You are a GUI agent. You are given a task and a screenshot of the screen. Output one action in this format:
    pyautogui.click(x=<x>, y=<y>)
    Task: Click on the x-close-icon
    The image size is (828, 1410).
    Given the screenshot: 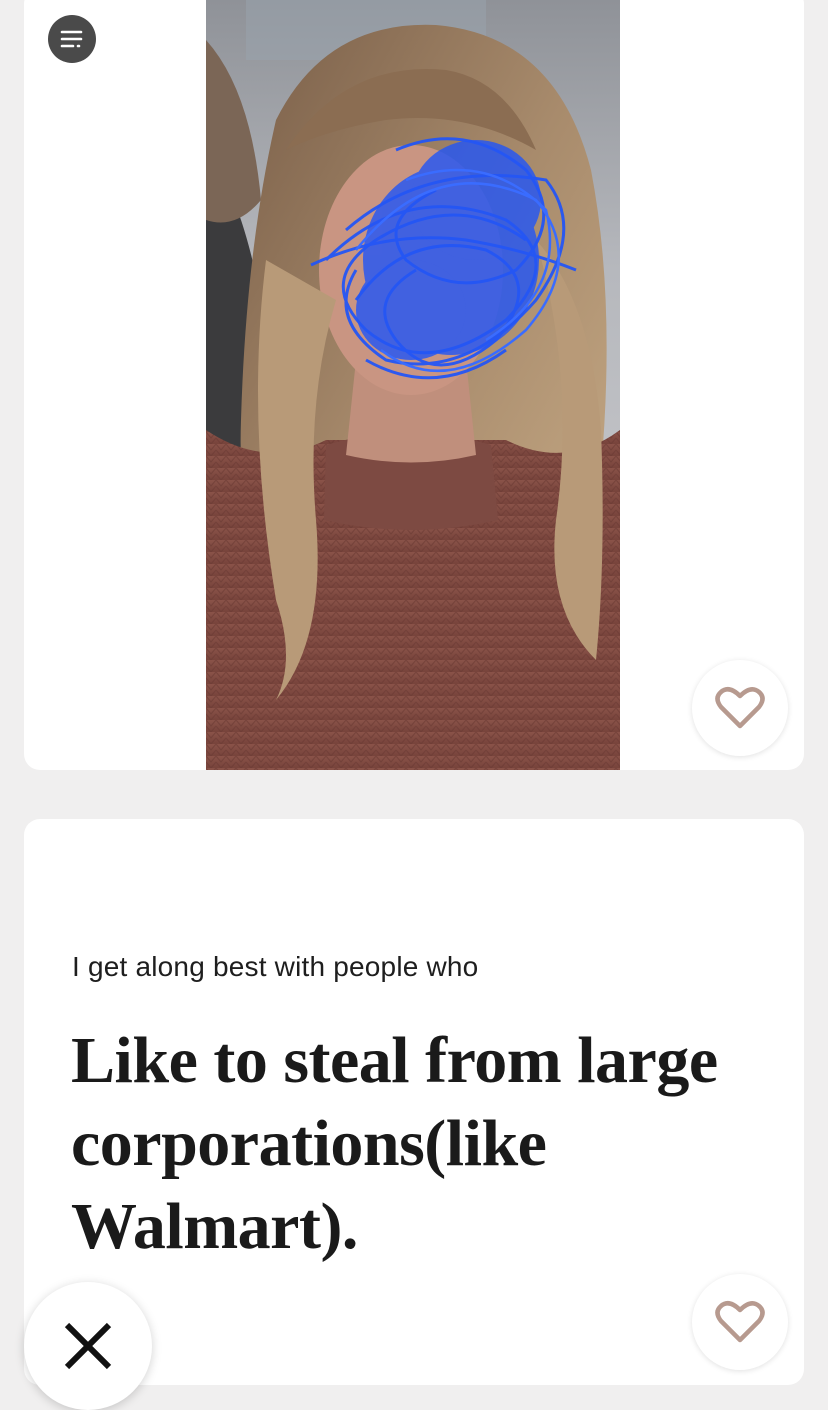 What is the action you would take?
    pyautogui.click(x=88, y=1346)
    